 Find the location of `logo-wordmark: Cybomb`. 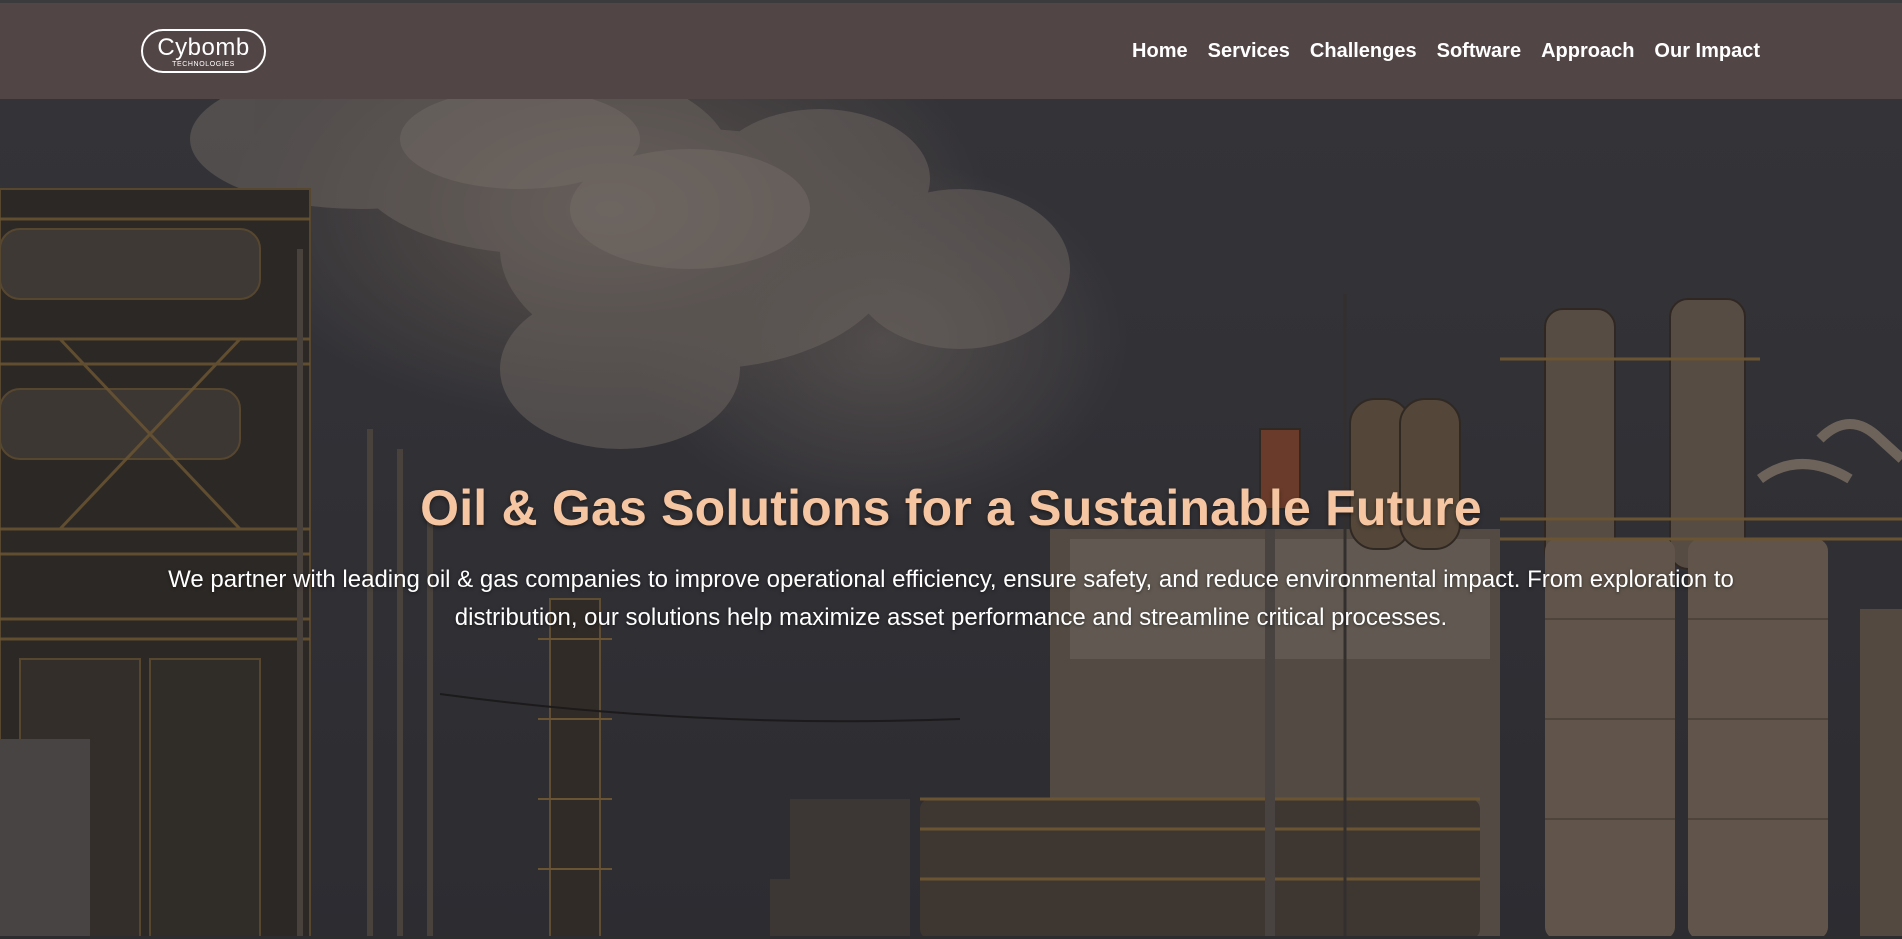

logo-wordmark: Cybomb is located at coordinates (203, 47).